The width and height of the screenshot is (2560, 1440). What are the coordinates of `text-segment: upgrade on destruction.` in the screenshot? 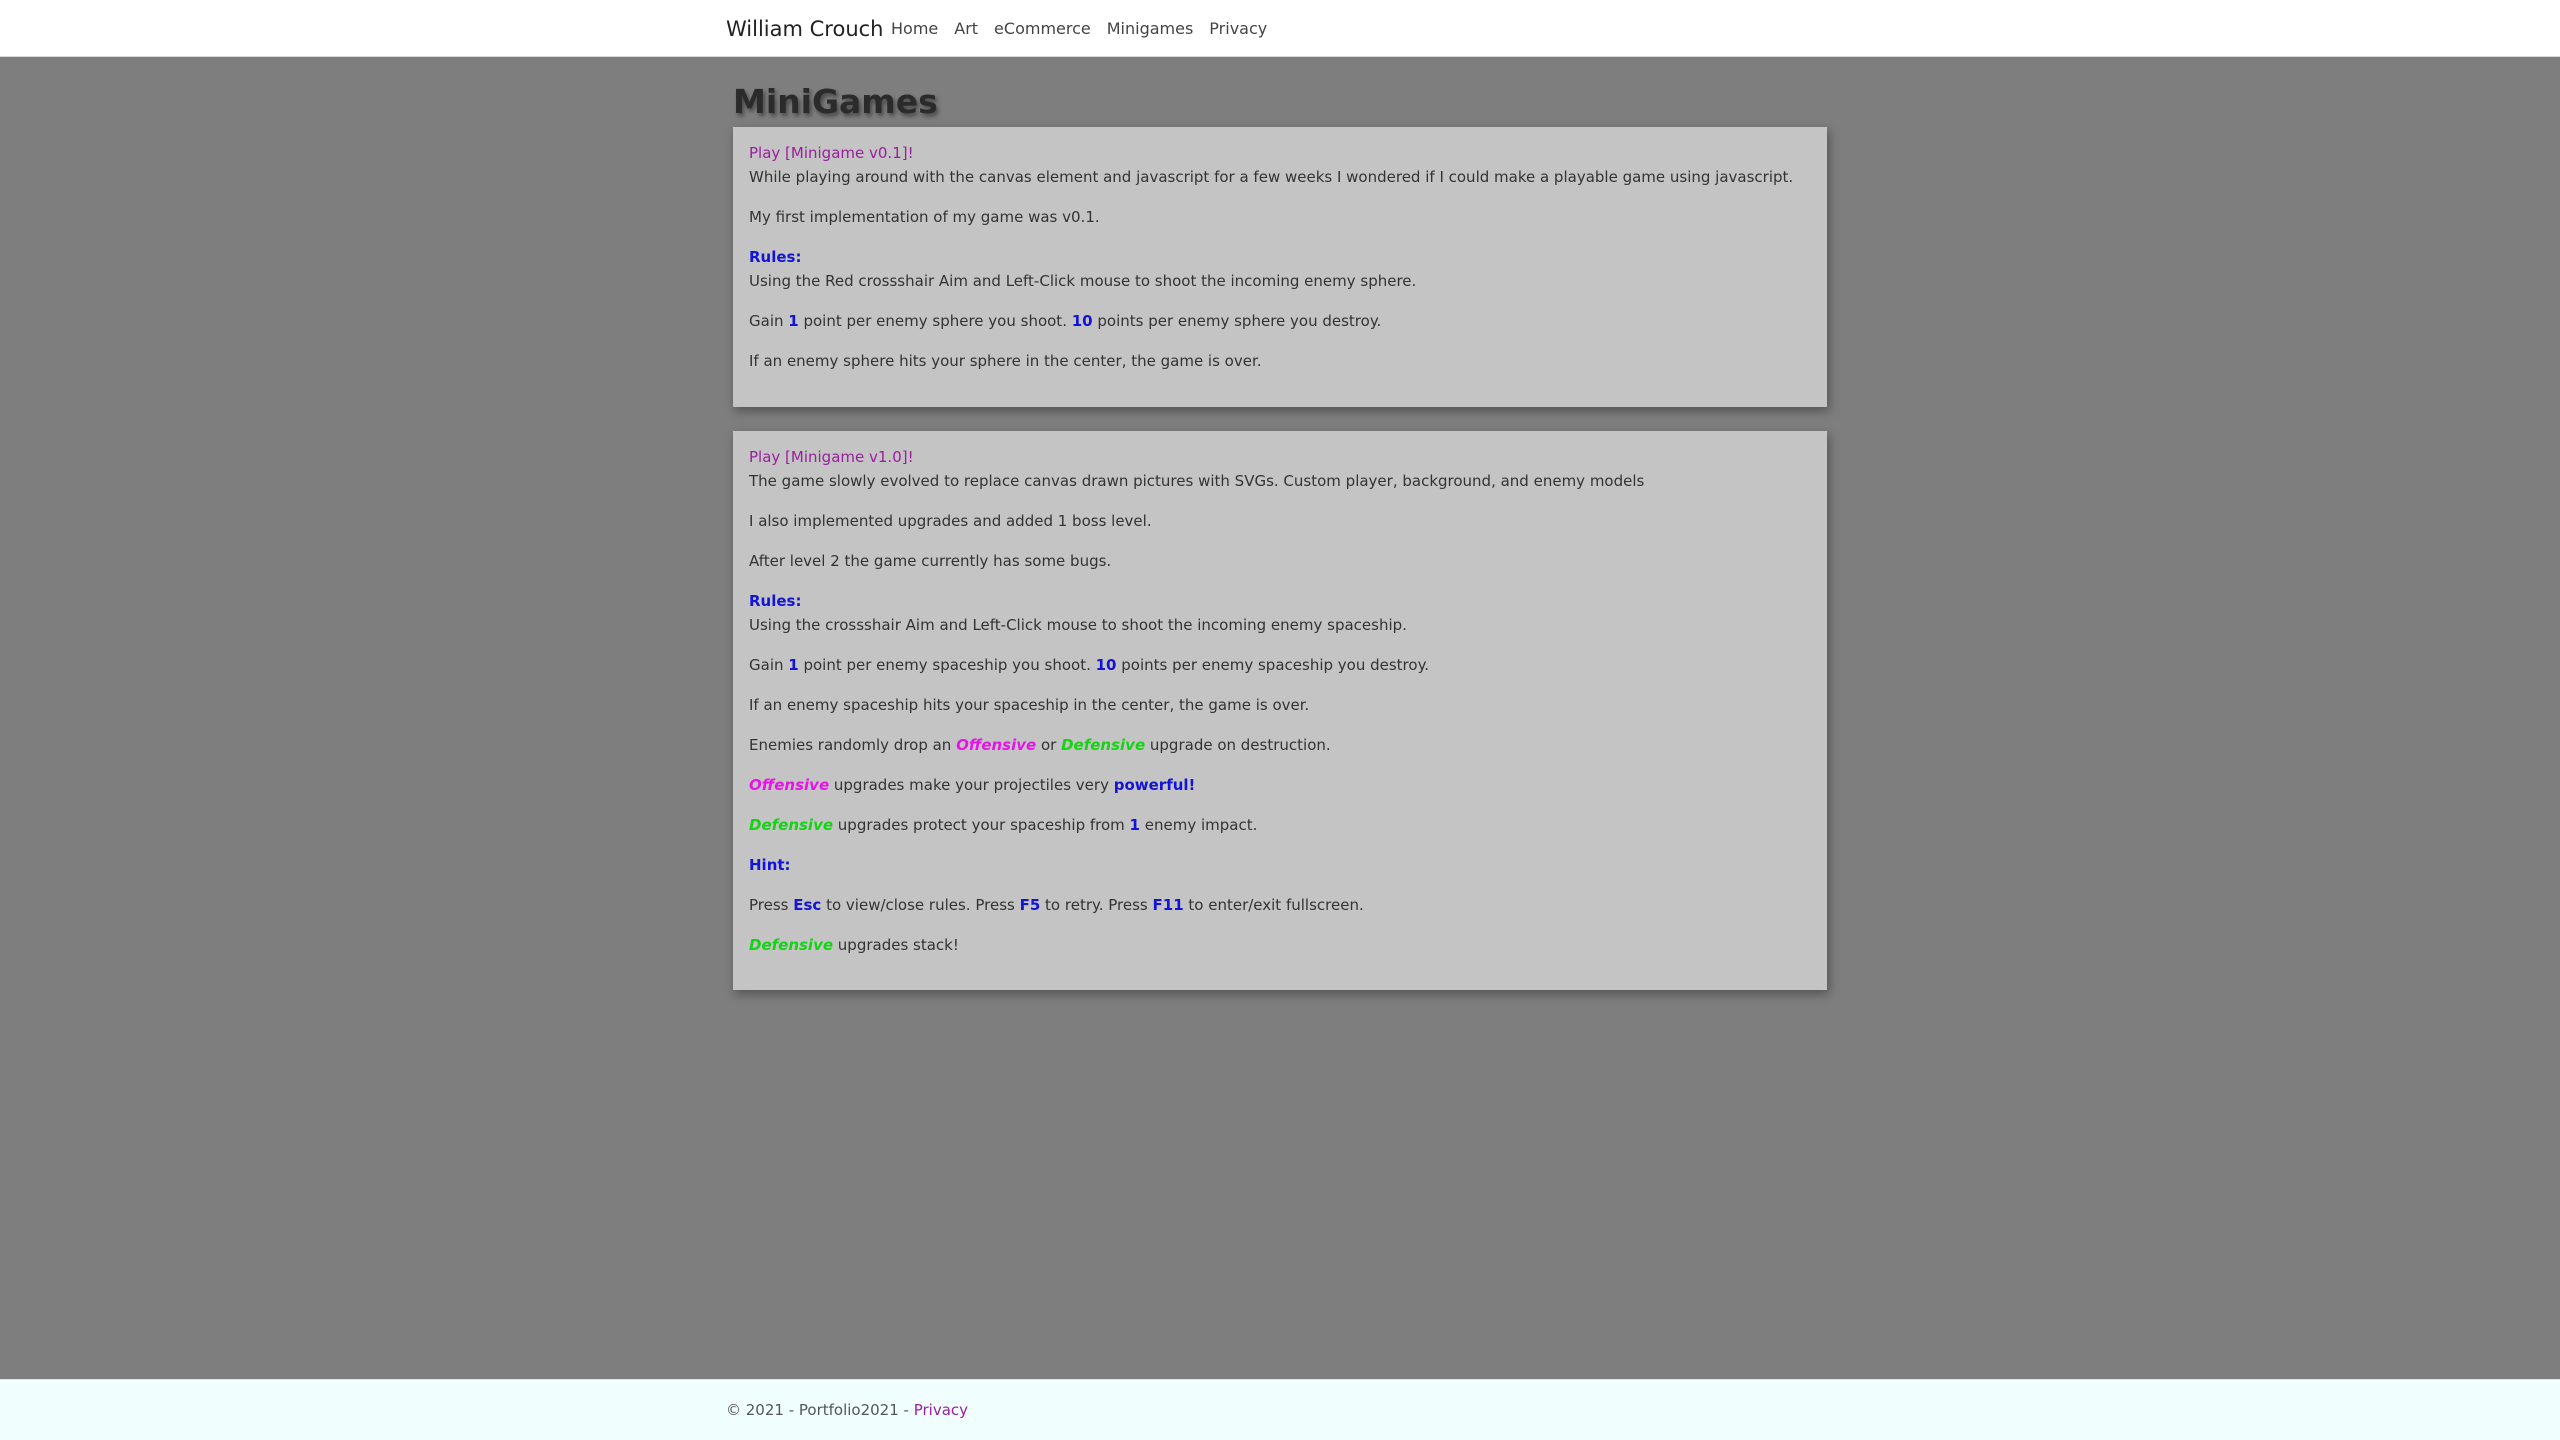 It's located at (1238, 745).